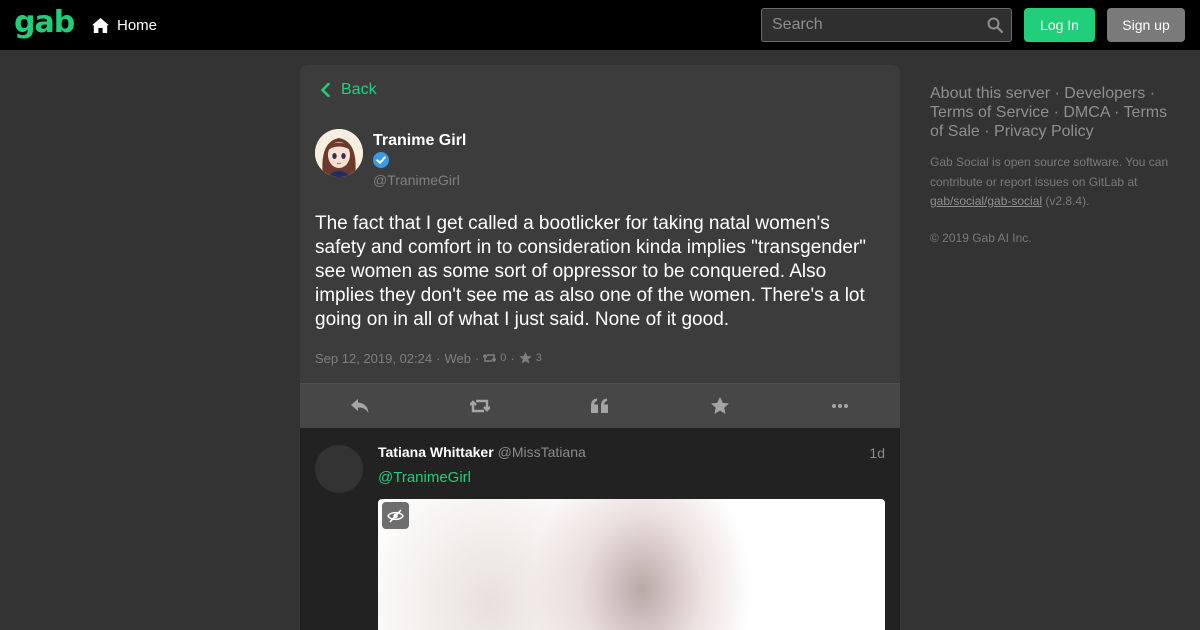 Image resolution: width=1200 pixels, height=630 pixels. I want to click on status-meta: Sep 12, 2019, 02:24 · Web · 0 · 3, so click(428, 358).